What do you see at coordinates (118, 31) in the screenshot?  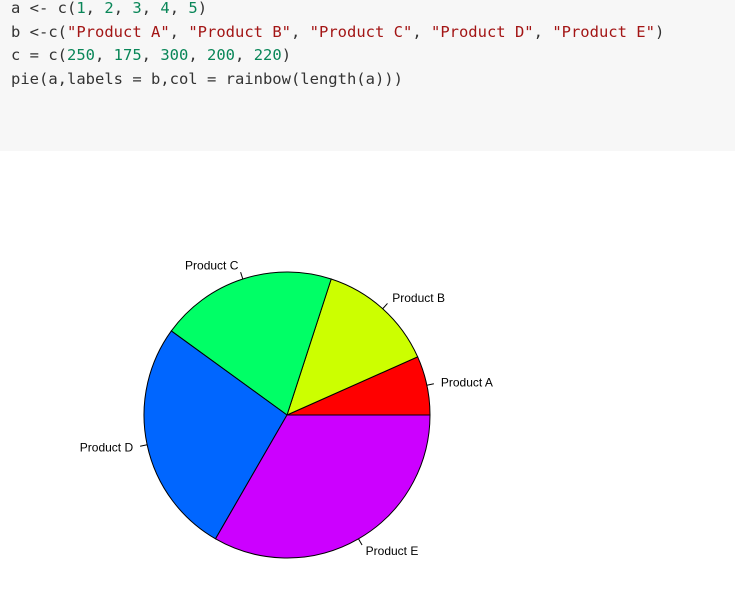 I see `code-string-token: "Product A"` at bounding box center [118, 31].